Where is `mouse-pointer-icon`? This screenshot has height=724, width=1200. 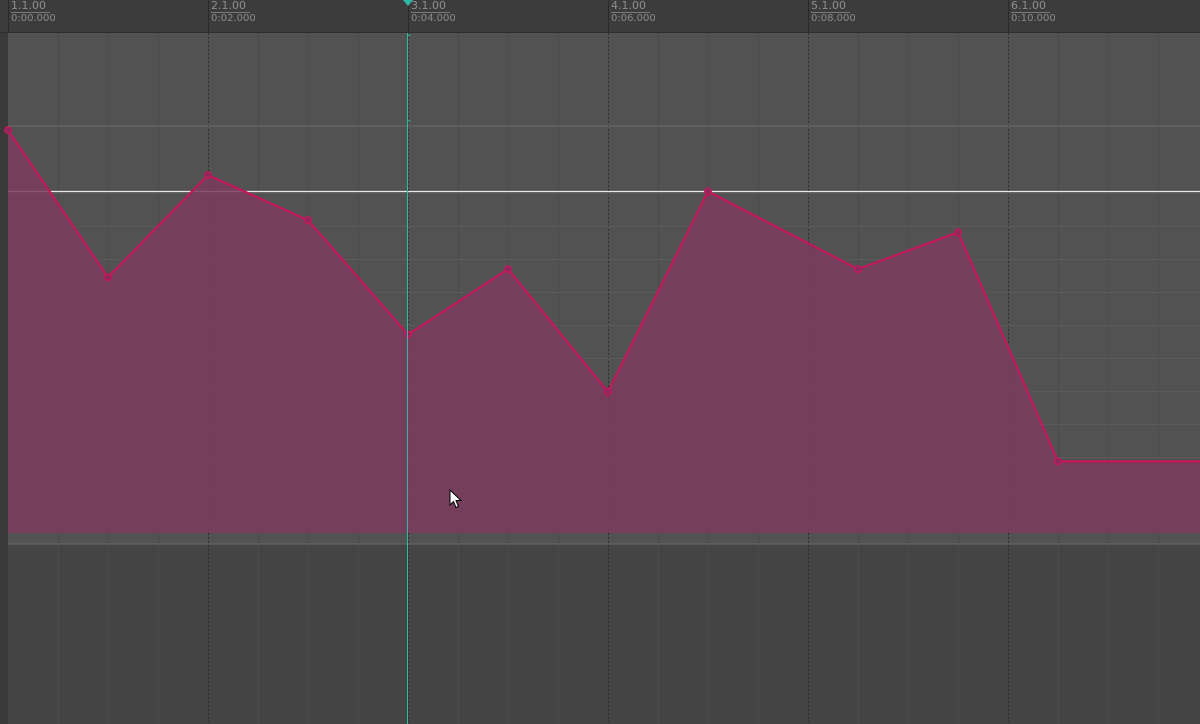
mouse-pointer-icon is located at coordinates (456, 499).